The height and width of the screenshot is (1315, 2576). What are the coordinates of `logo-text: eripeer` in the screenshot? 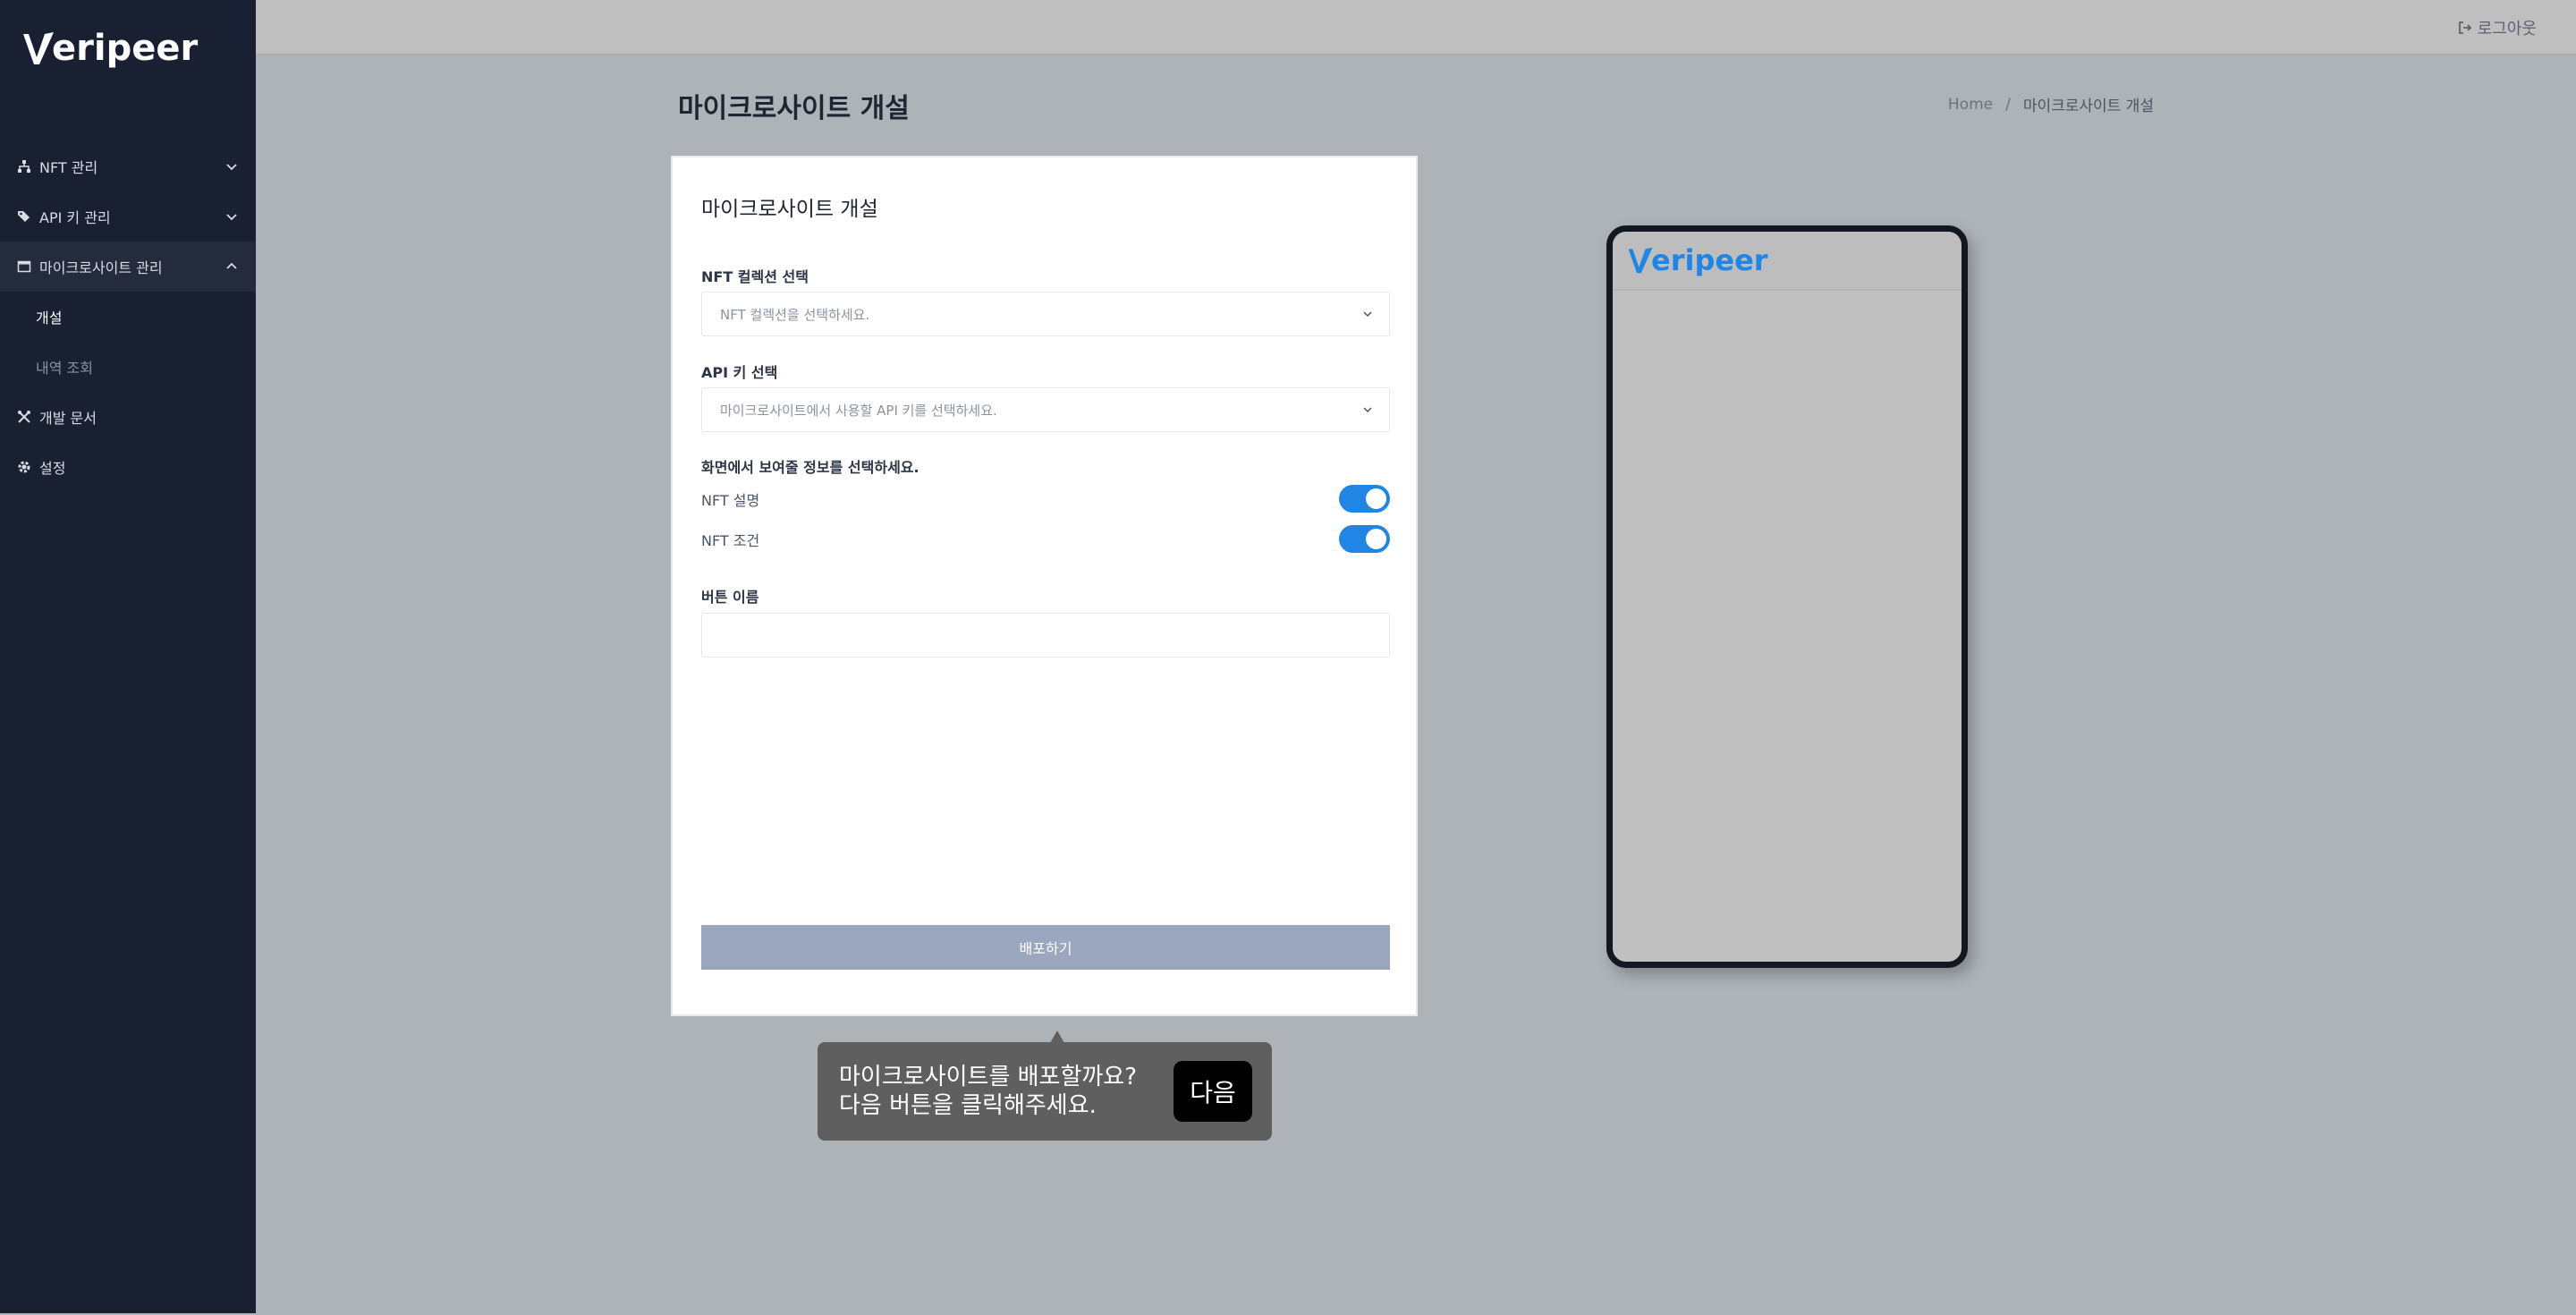 It's located at (125, 48).